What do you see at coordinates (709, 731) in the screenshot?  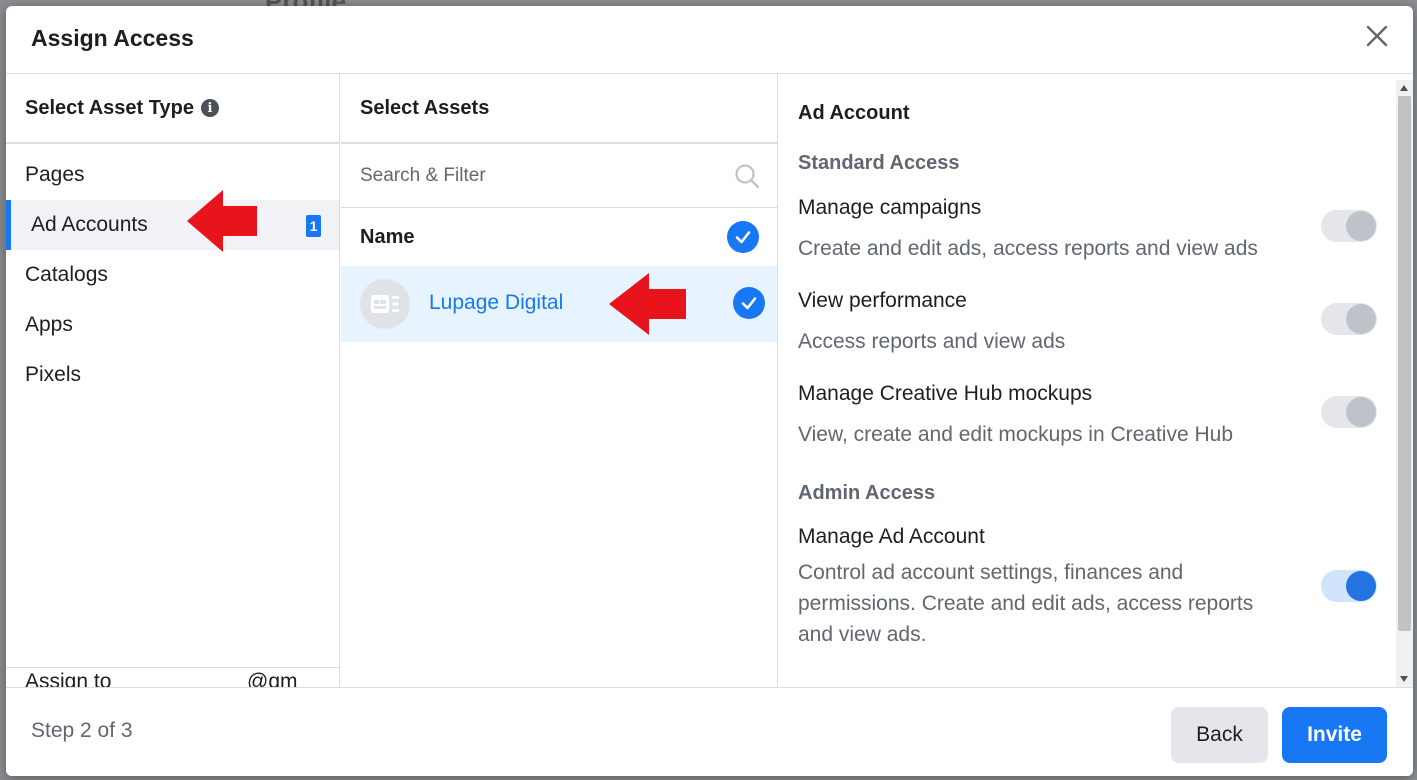 I see `modal-footer: Step 2 of 3 Back Invite` at bounding box center [709, 731].